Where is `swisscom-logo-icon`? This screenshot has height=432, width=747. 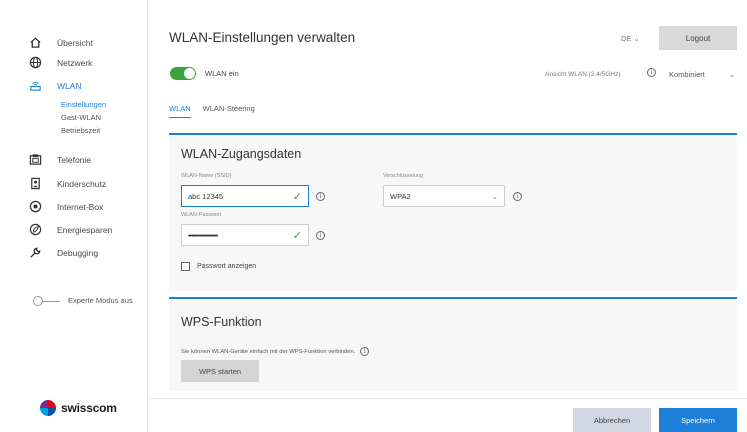 swisscom-logo-icon is located at coordinates (48, 408).